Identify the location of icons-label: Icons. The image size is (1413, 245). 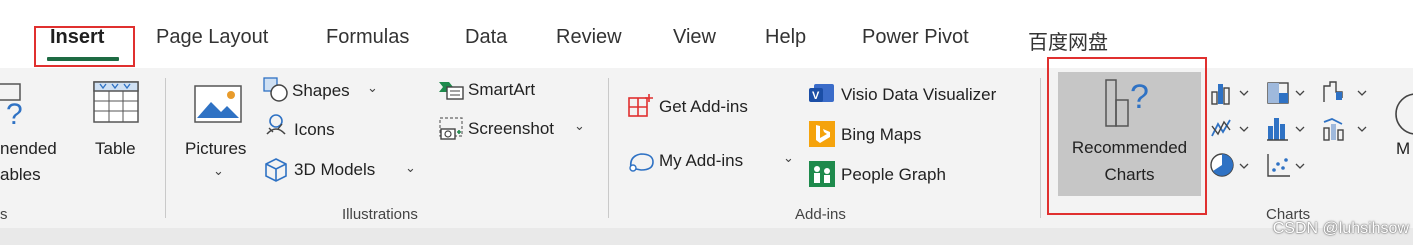
(314, 129).